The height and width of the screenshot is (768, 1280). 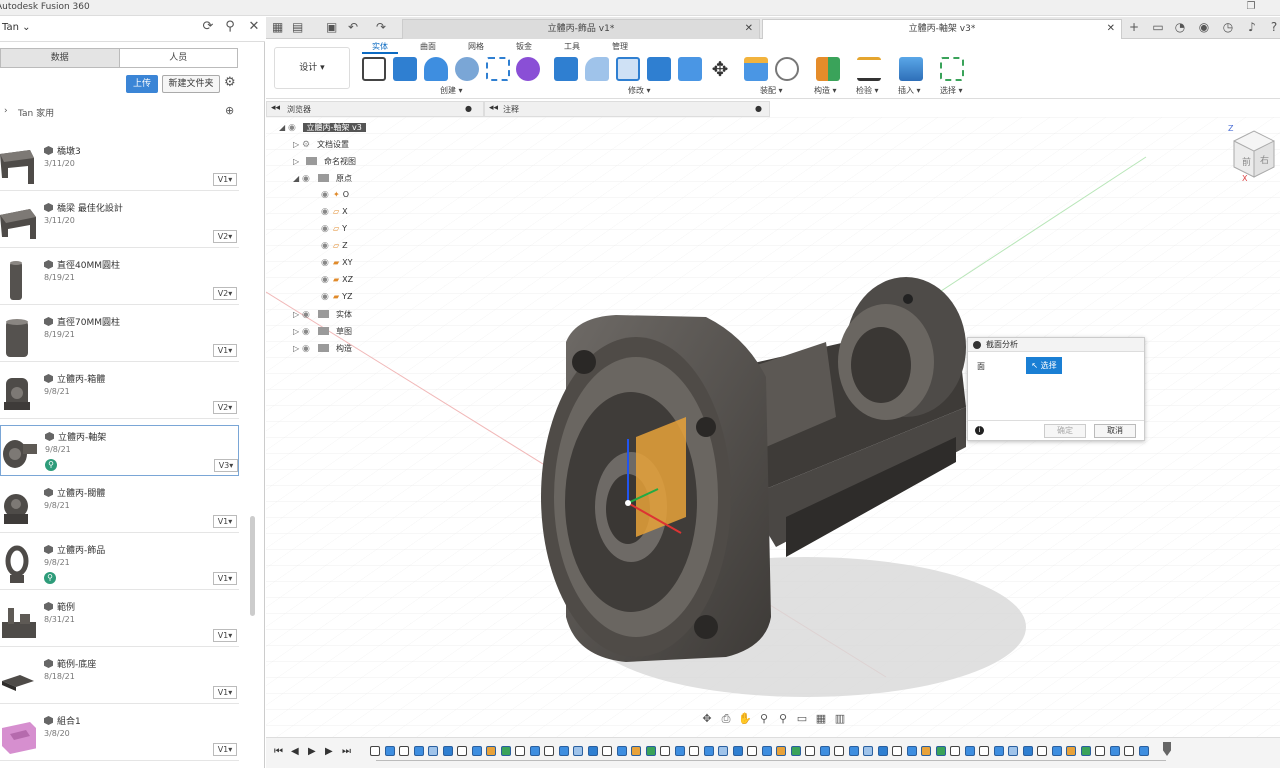 I want to click on step-forward-icon: ▶, so click(x=329, y=751).